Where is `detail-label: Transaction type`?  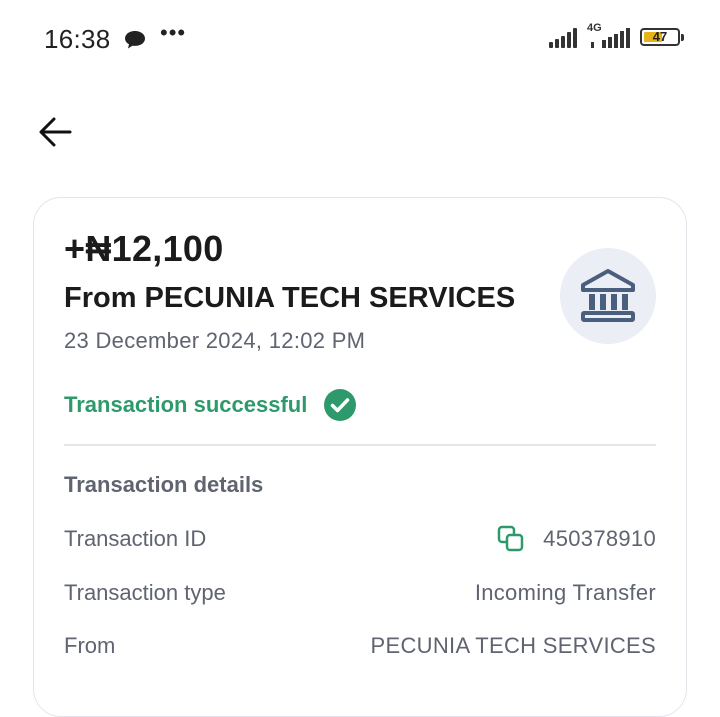 detail-label: Transaction type is located at coordinates (145, 592).